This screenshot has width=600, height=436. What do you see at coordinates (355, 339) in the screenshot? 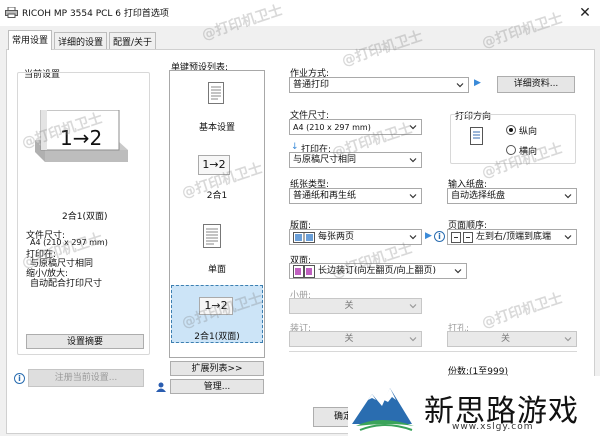
I see `staple-select: 关` at bounding box center [355, 339].